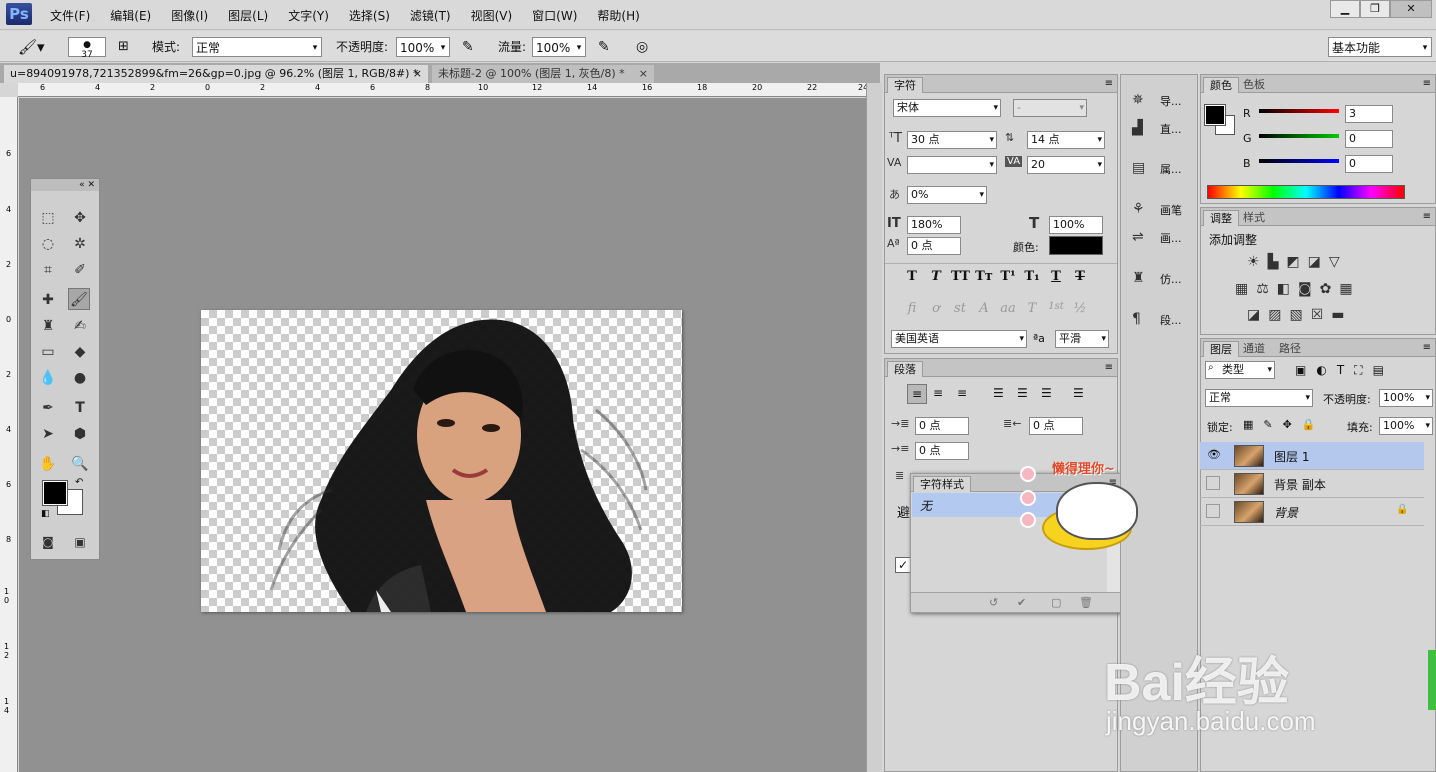 This screenshot has height=772, width=1436. What do you see at coordinates (492, 15) in the screenshot?
I see `menu-view: 视图(V)` at bounding box center [492, 15].